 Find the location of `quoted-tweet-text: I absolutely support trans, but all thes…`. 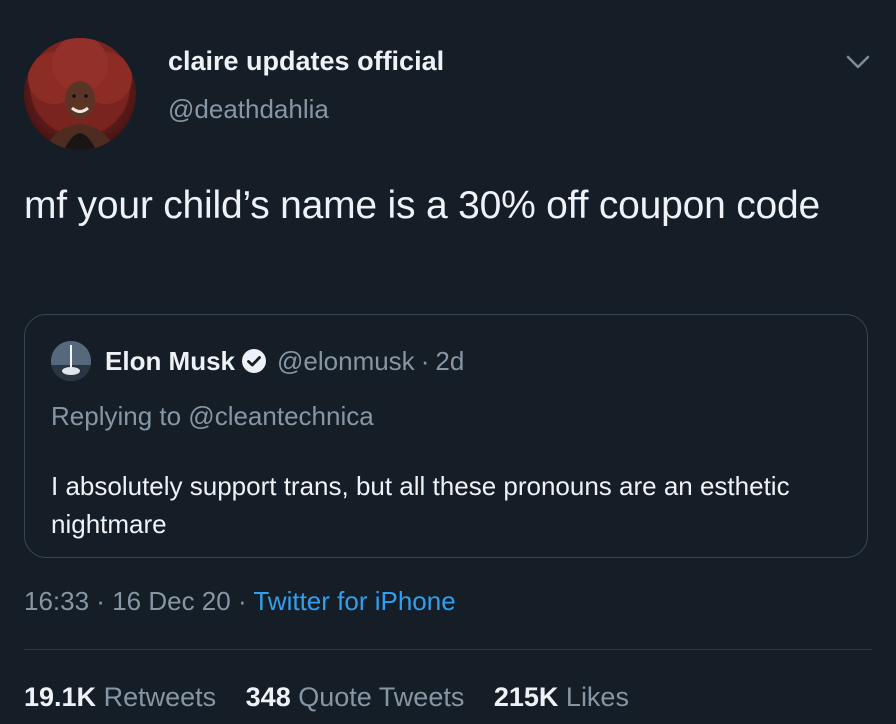

quoted-tweet-text: I absolutely support trans, but all thes… is located at coordinates (420, 505).